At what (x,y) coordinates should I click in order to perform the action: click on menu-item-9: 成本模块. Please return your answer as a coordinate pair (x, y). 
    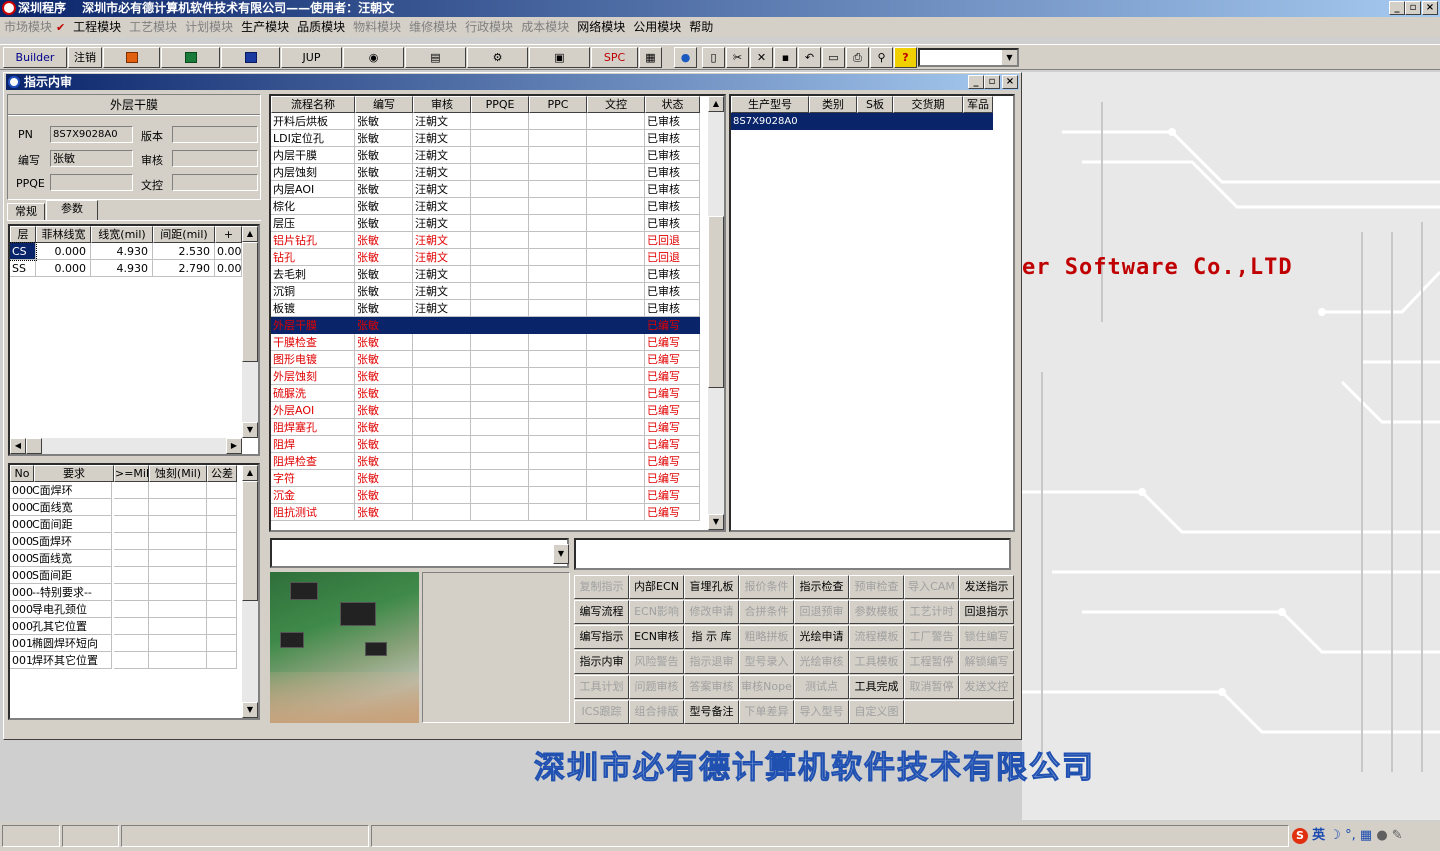
    Looking at the image, I should click on (545, 27).